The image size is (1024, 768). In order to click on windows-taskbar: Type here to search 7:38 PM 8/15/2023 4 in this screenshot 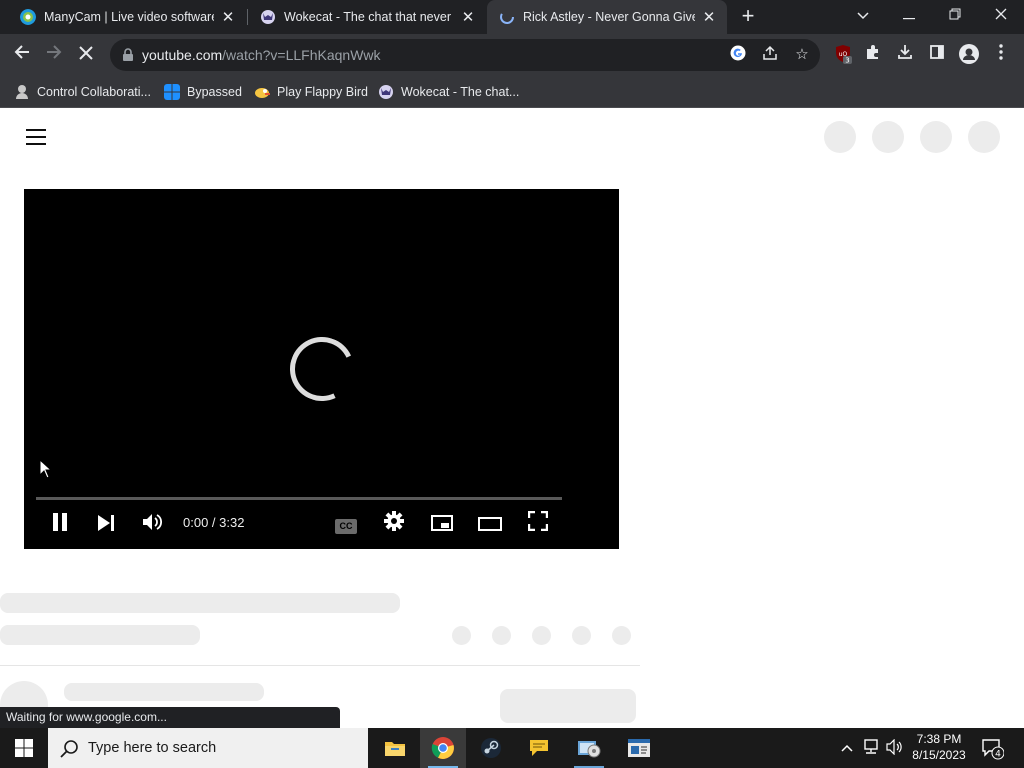, I will do `click(512, 748)`.